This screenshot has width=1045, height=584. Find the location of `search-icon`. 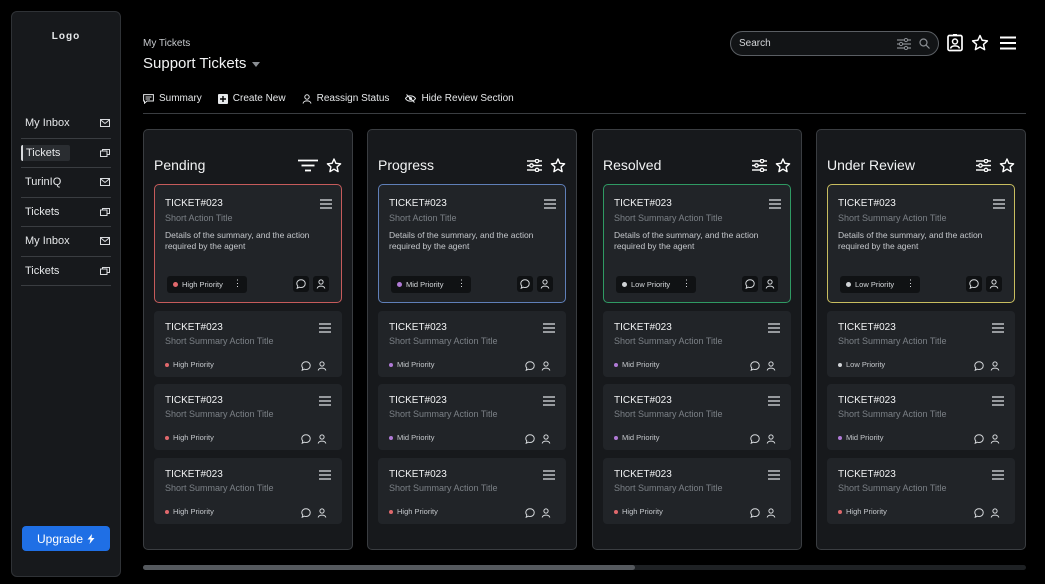

search-icon is located at coordinates (924, 43).